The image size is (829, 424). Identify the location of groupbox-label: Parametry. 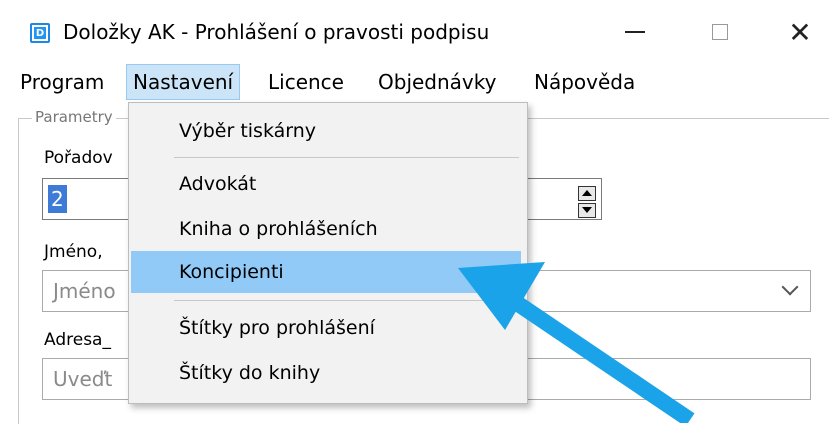
(74, 117).